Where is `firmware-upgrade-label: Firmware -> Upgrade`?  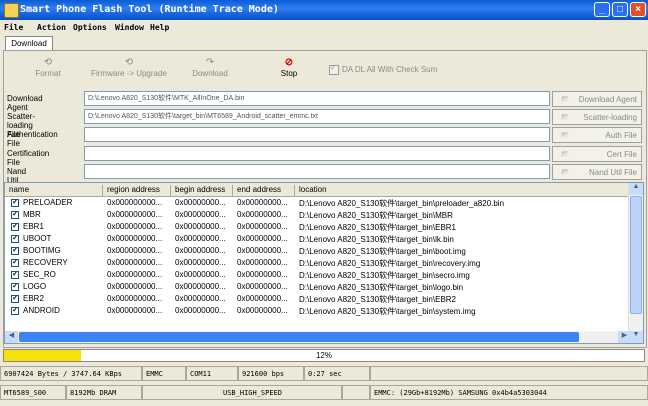
firmware-upgrade-label: Firmware -> Upgrade is located at coordinates (129, 73).